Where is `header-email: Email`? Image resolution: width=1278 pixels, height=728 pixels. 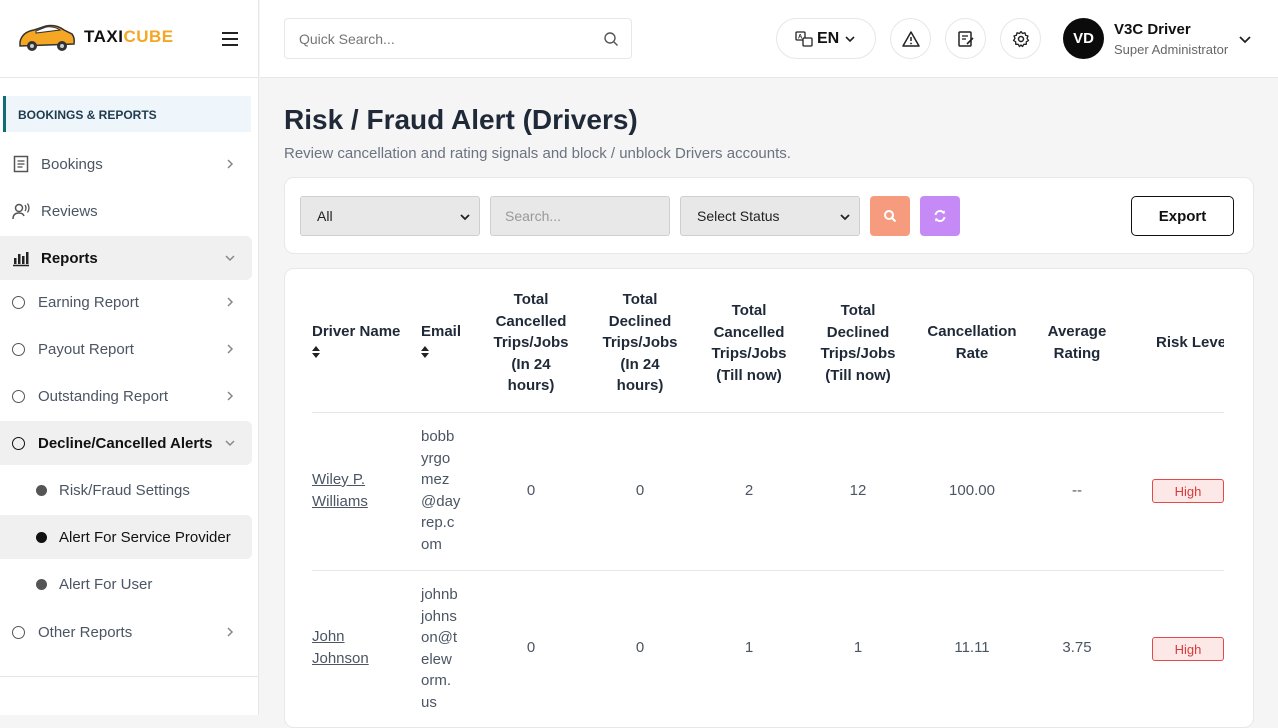
header-email: Email is located at coordinates (441, 339).